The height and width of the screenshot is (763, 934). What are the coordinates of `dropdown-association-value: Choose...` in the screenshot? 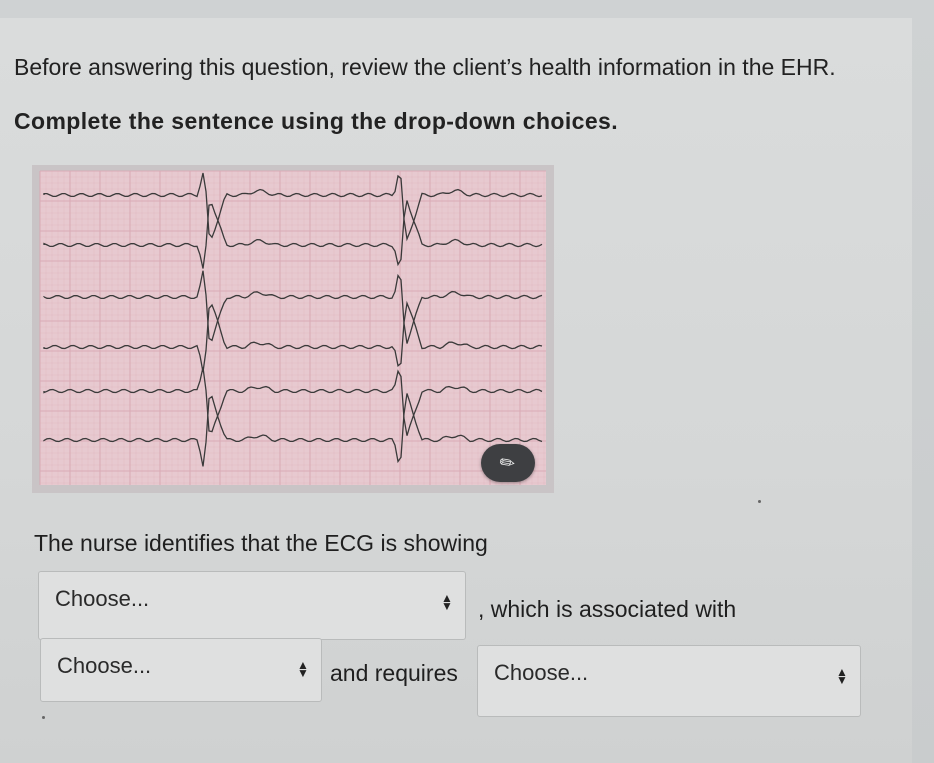 It's located at (104, 665).